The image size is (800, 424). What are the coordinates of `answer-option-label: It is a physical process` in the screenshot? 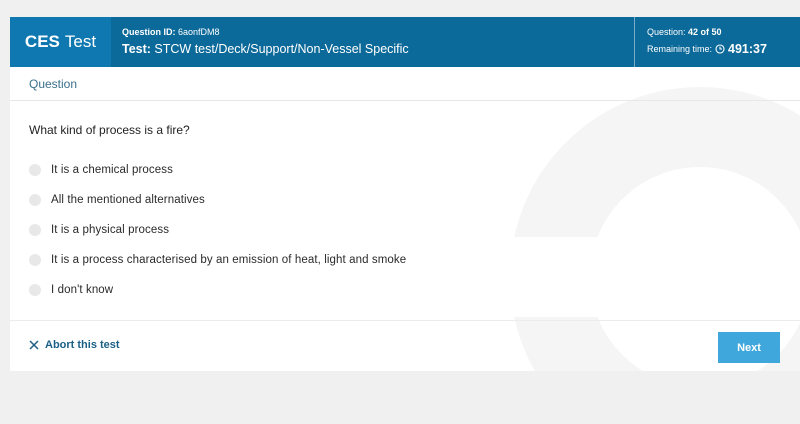 It's located at (110, 230).